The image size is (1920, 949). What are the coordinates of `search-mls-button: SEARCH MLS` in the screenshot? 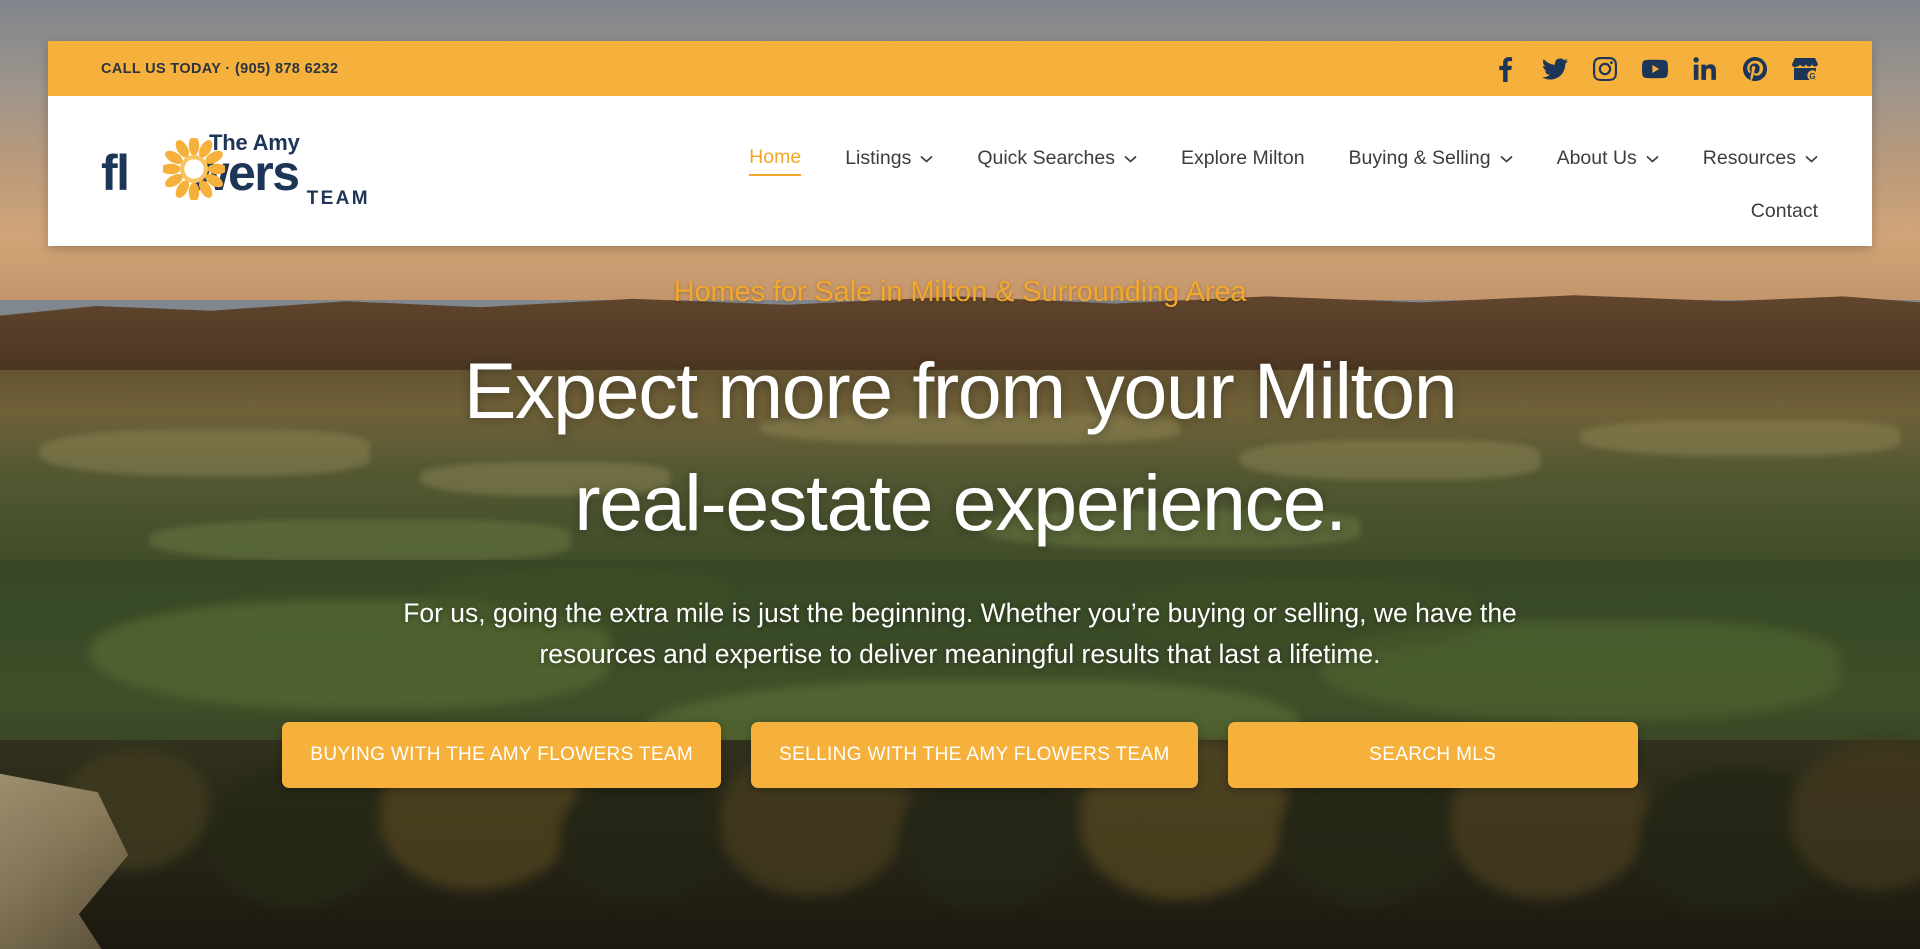 It's located at (1432, 754).